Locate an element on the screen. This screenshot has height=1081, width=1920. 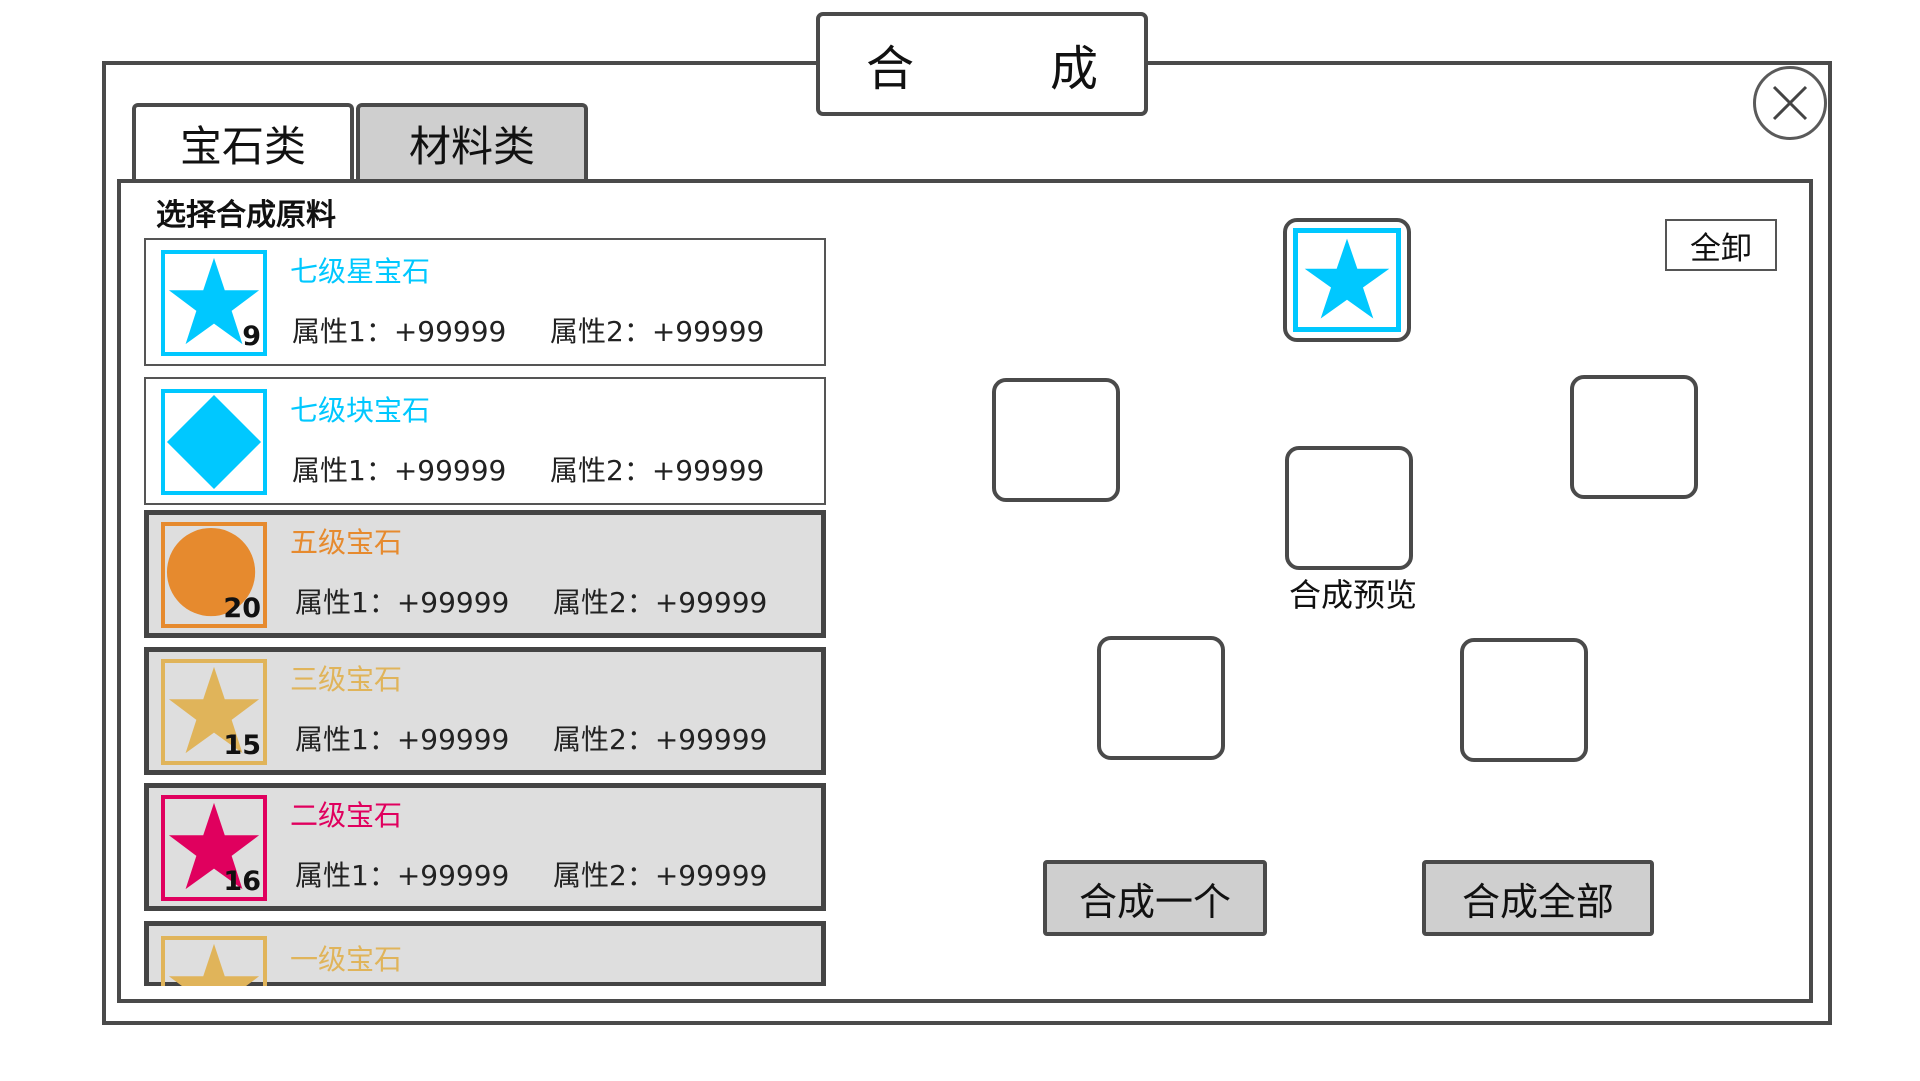
gem-name: 五级宝石 is located at coordinates (346, 542).